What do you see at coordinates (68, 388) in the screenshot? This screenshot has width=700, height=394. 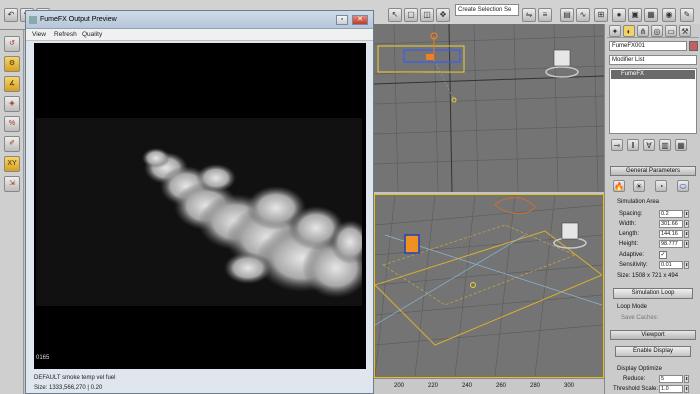 I see `size-status: Size: 1333,566,270 | 0.20` at bounding box center [68, 388].